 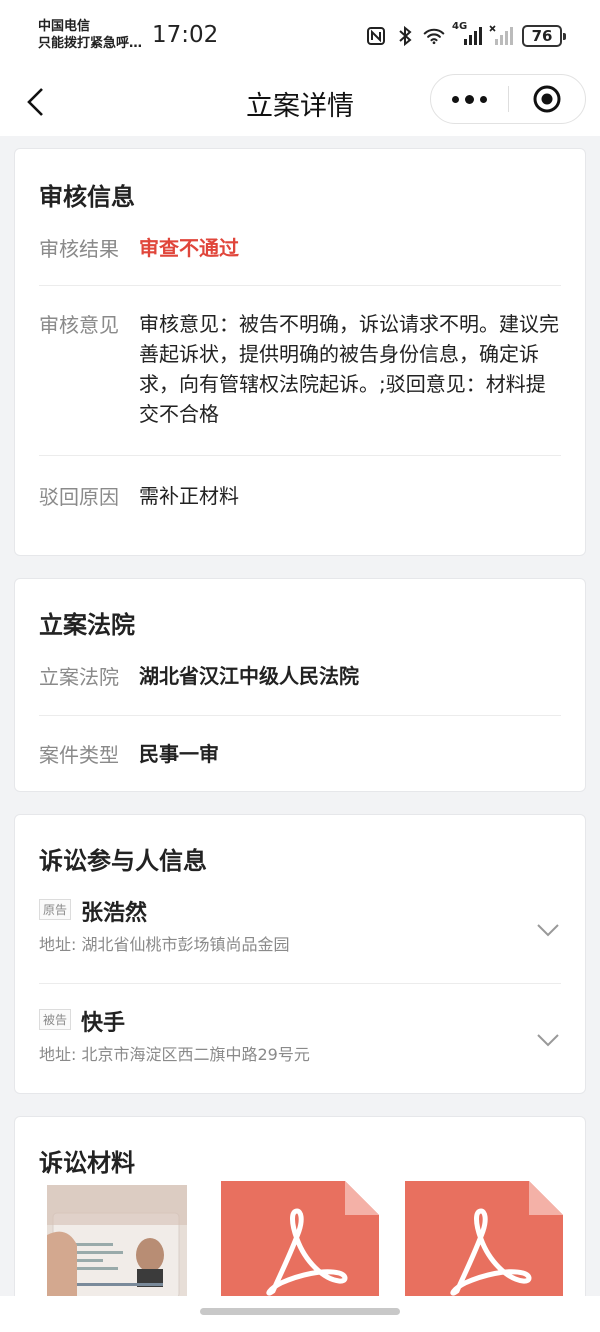 What do you see at coordinates (64, 26) in the screenshot?
I see `carrier-name: 中国电信` at bounding box center [64, 26].